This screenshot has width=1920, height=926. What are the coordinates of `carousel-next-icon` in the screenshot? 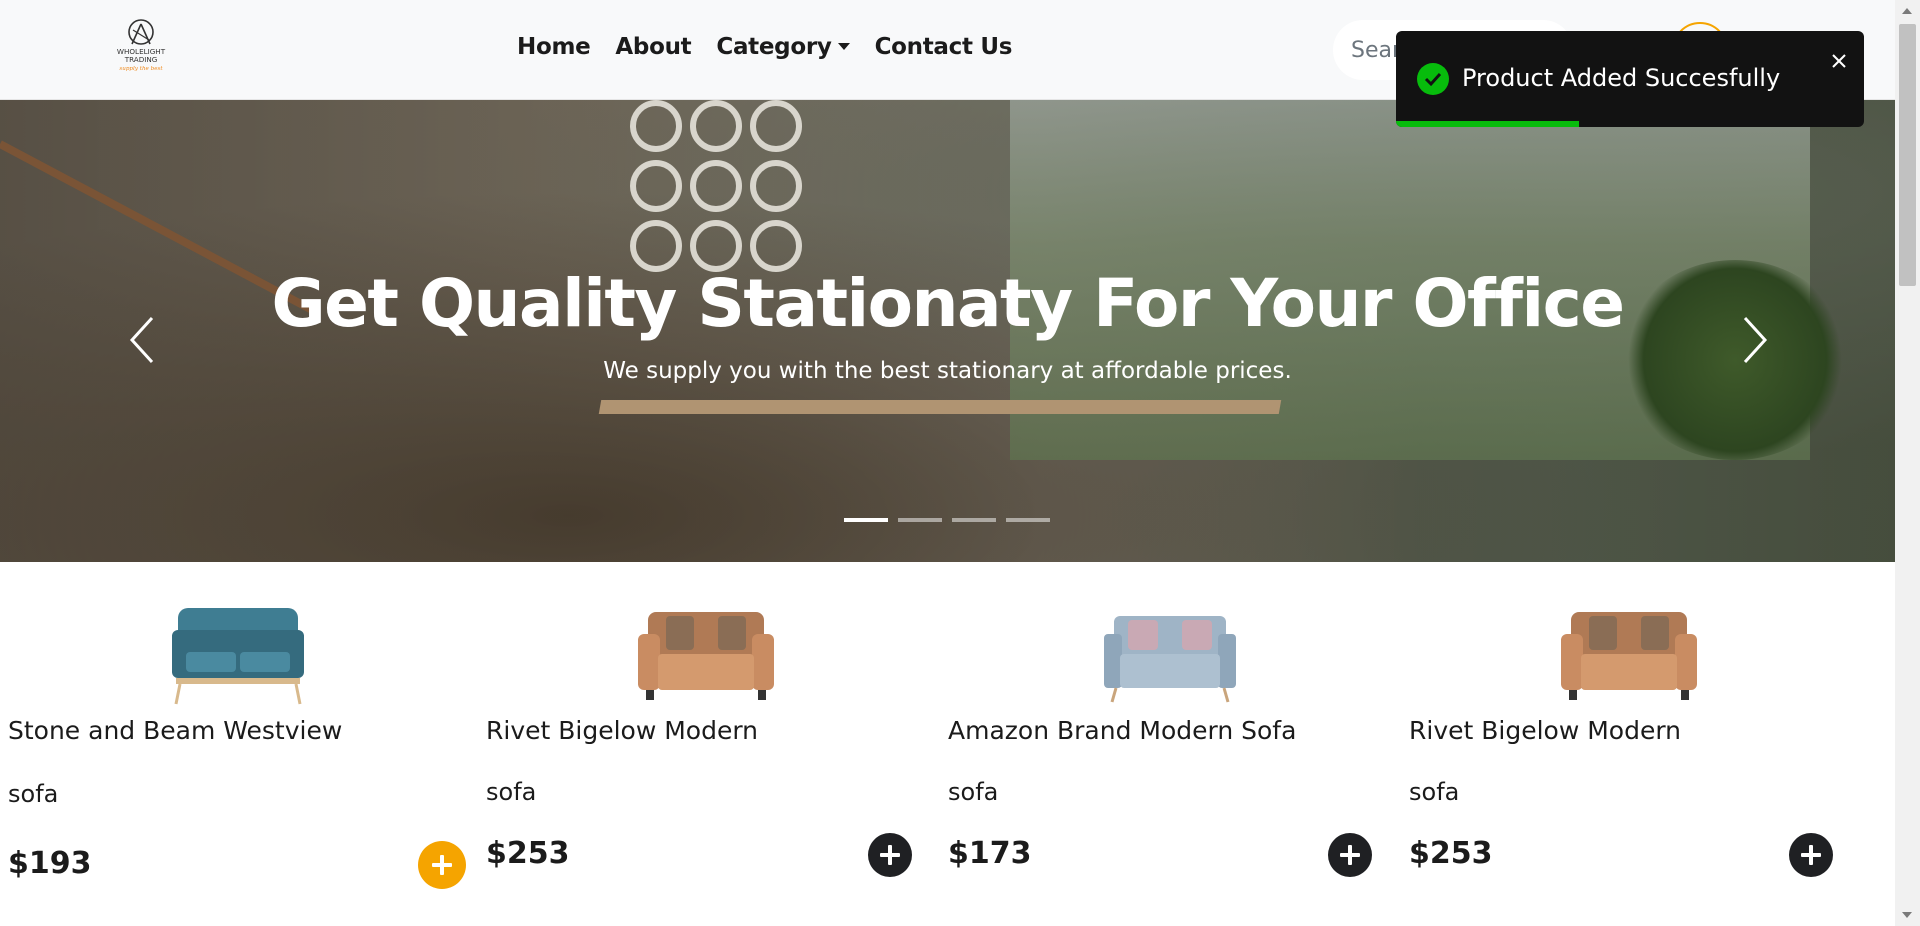 It's located at (1755, 340).